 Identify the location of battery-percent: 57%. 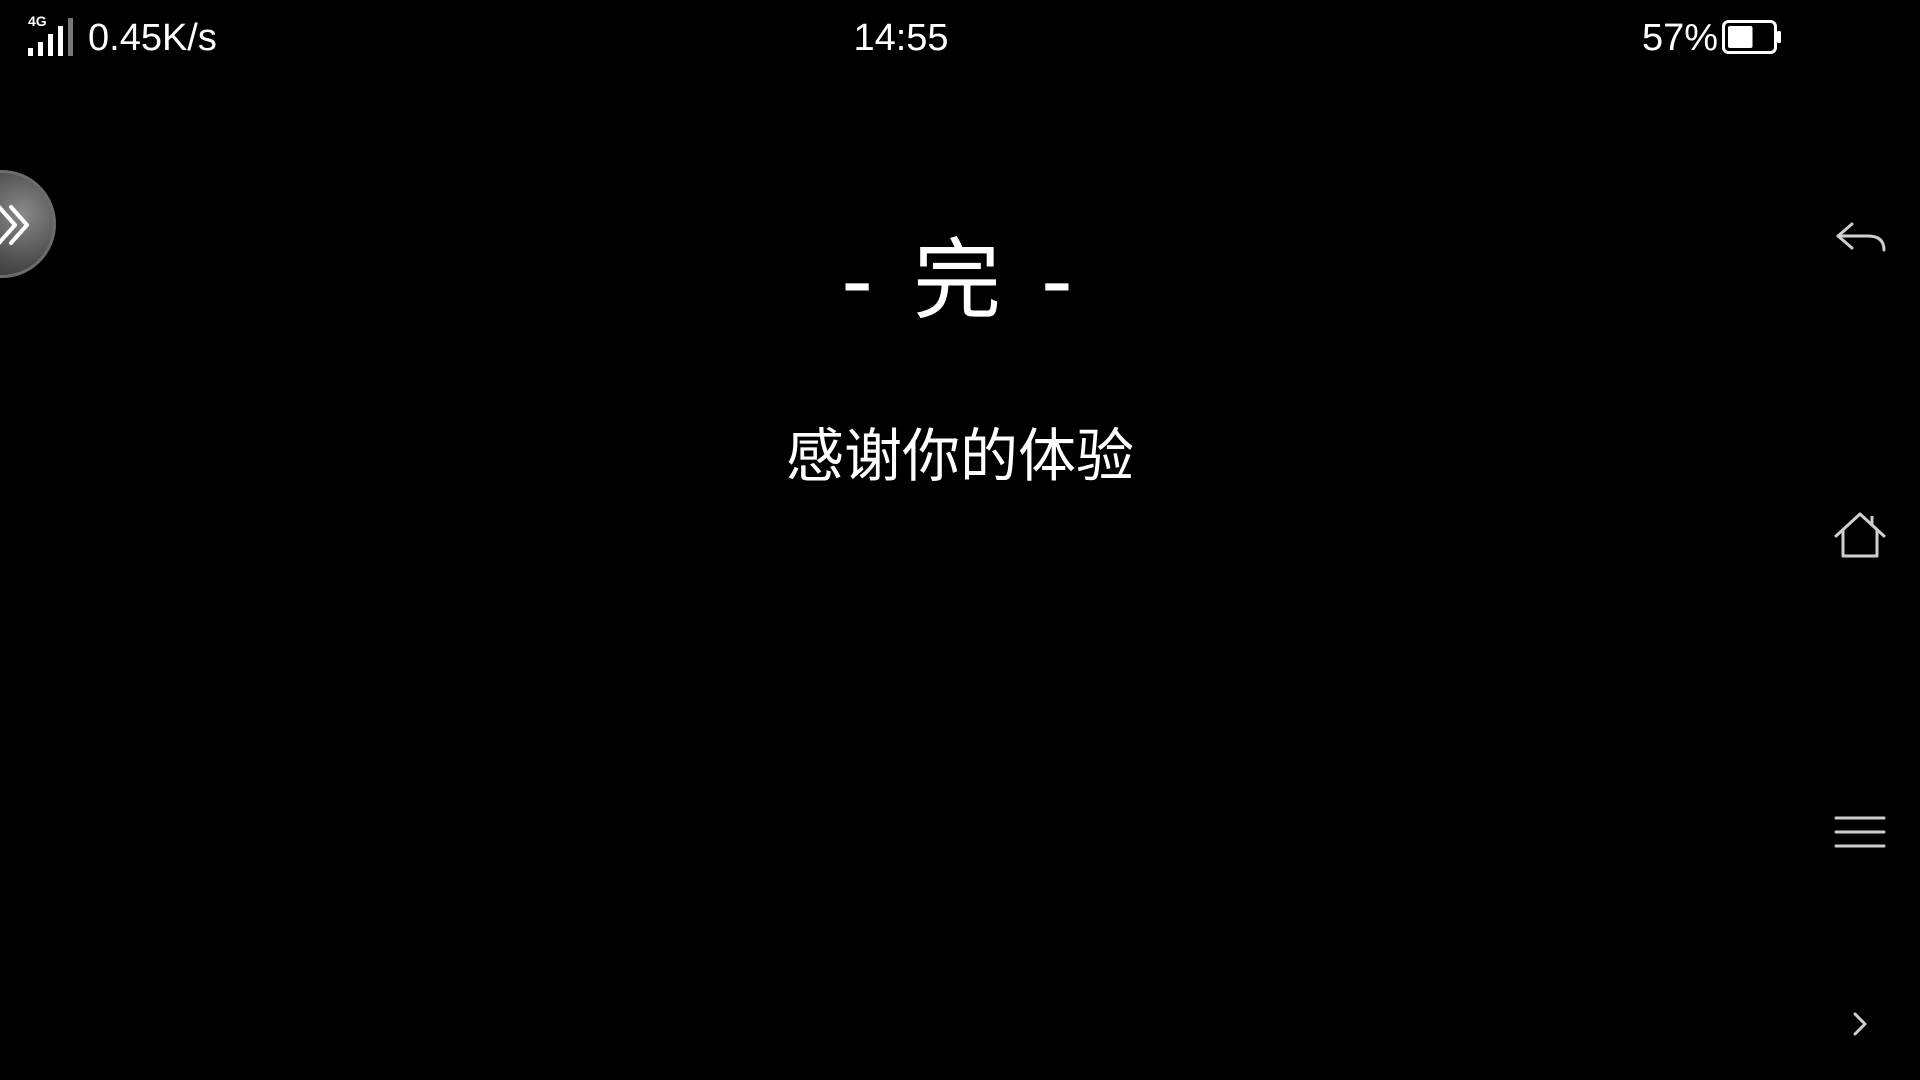
(1679, 38).